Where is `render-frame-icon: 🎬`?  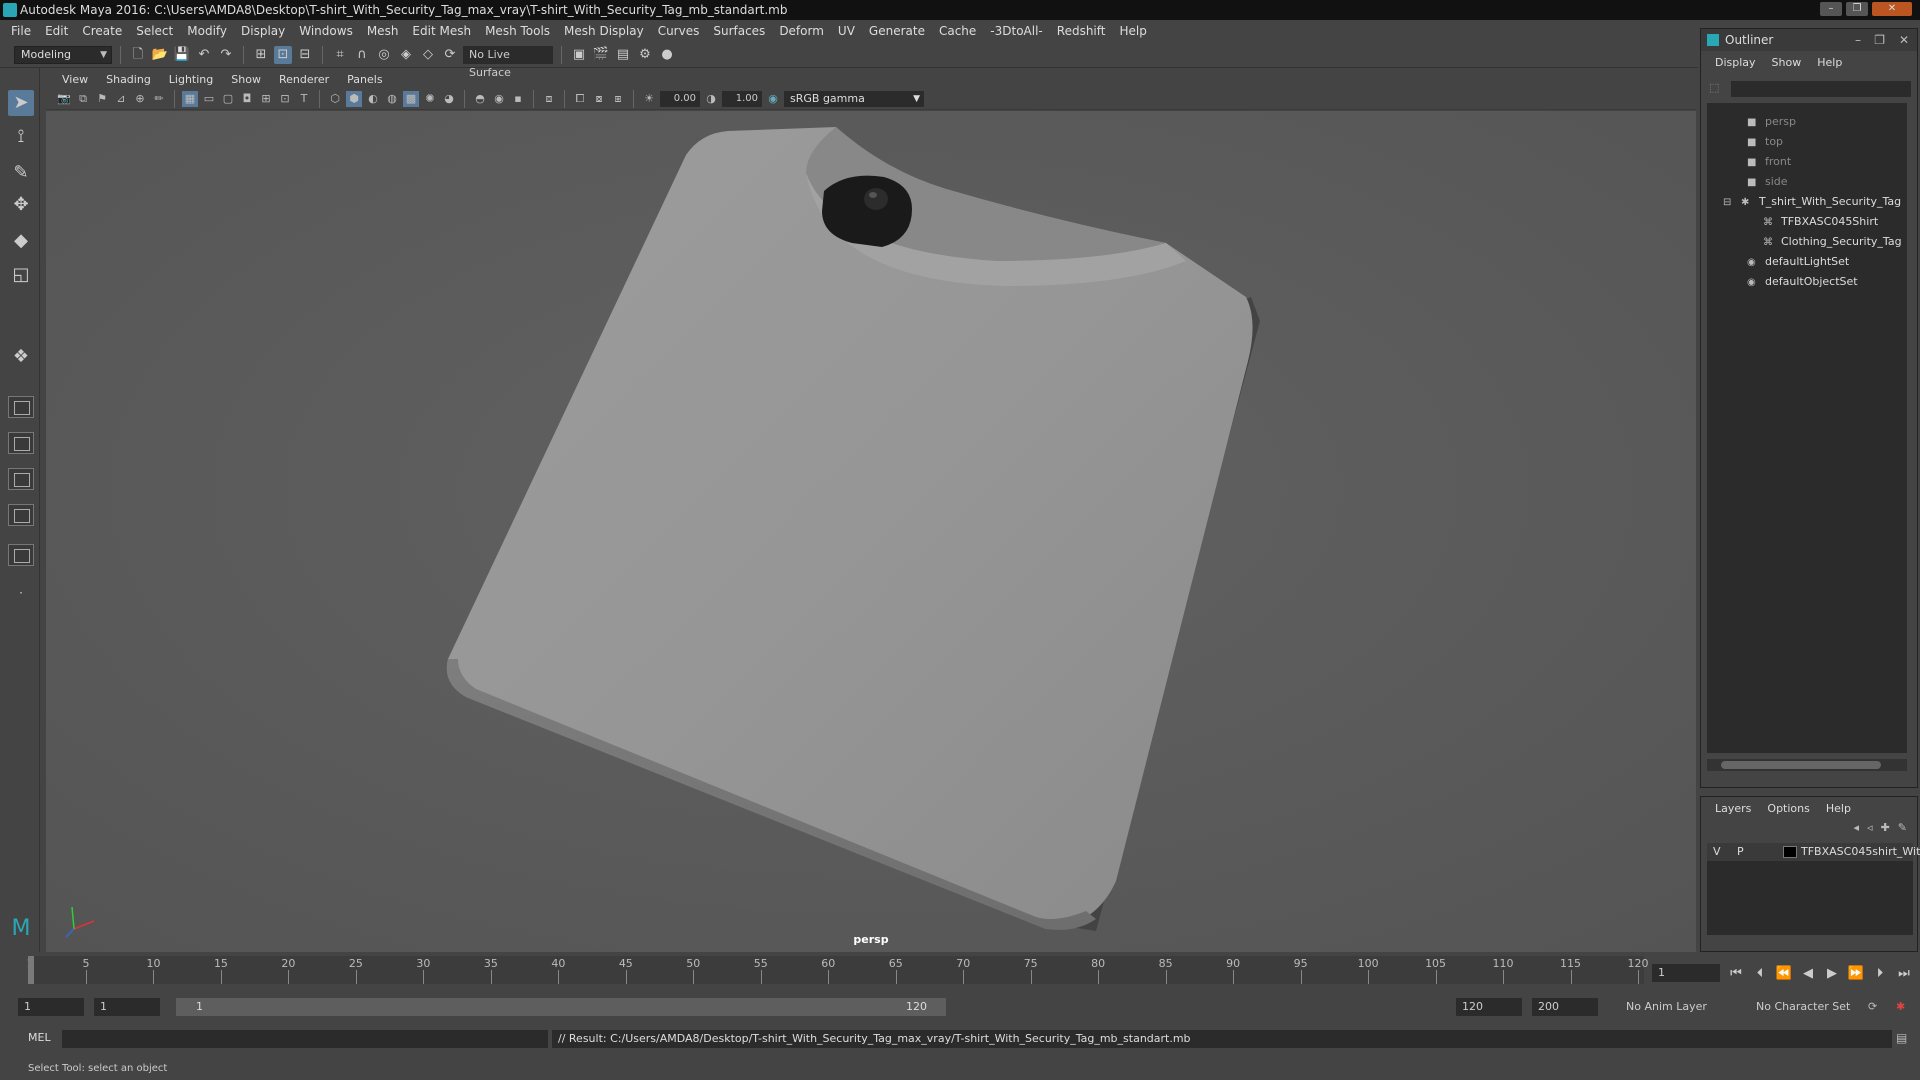
render-frame-icon: 🎬 is located at coordinates (601, 55).